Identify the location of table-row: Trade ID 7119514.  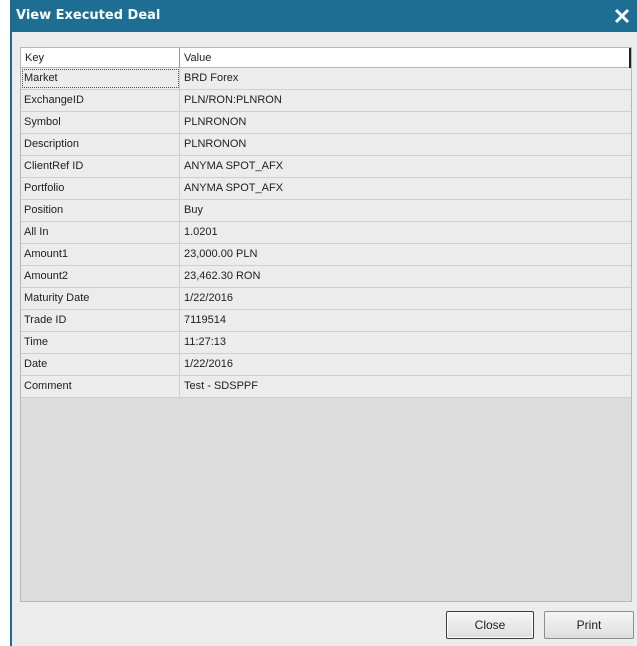
(326, 321).